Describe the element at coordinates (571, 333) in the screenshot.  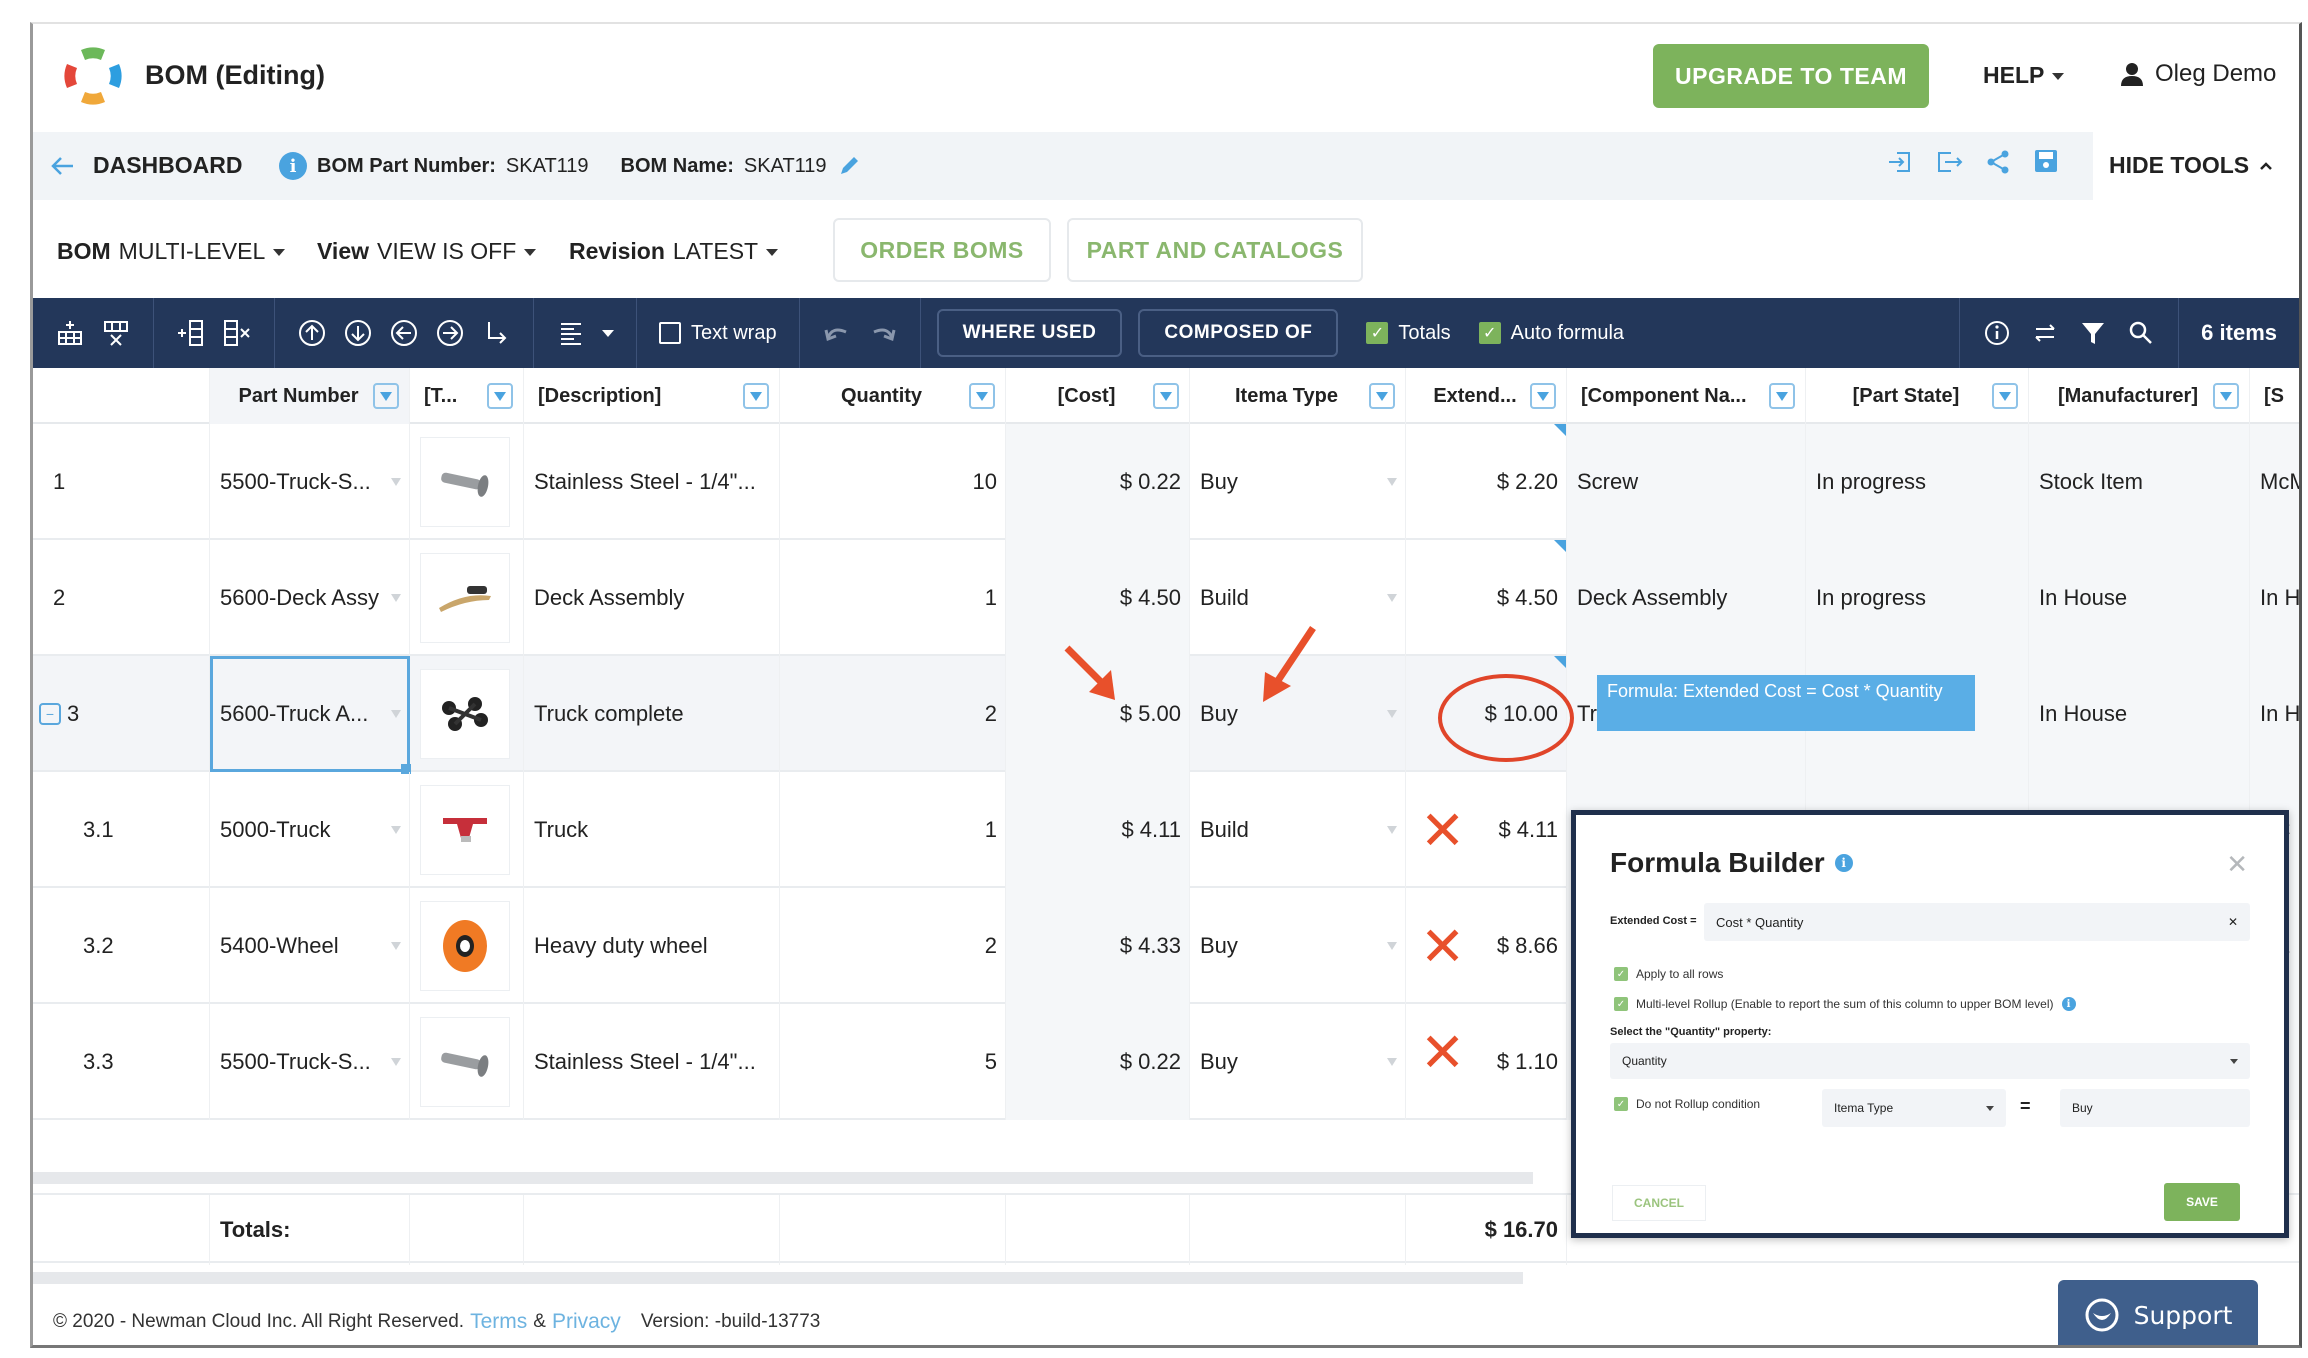
I see `align-left-icon` at that location.